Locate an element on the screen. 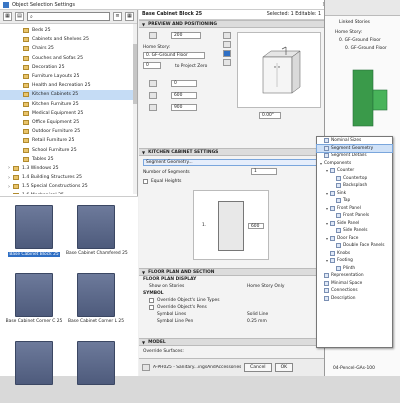 The width and height of the screenshot is (400, 403). view-3d-icon is located at coordinates (227, 44).